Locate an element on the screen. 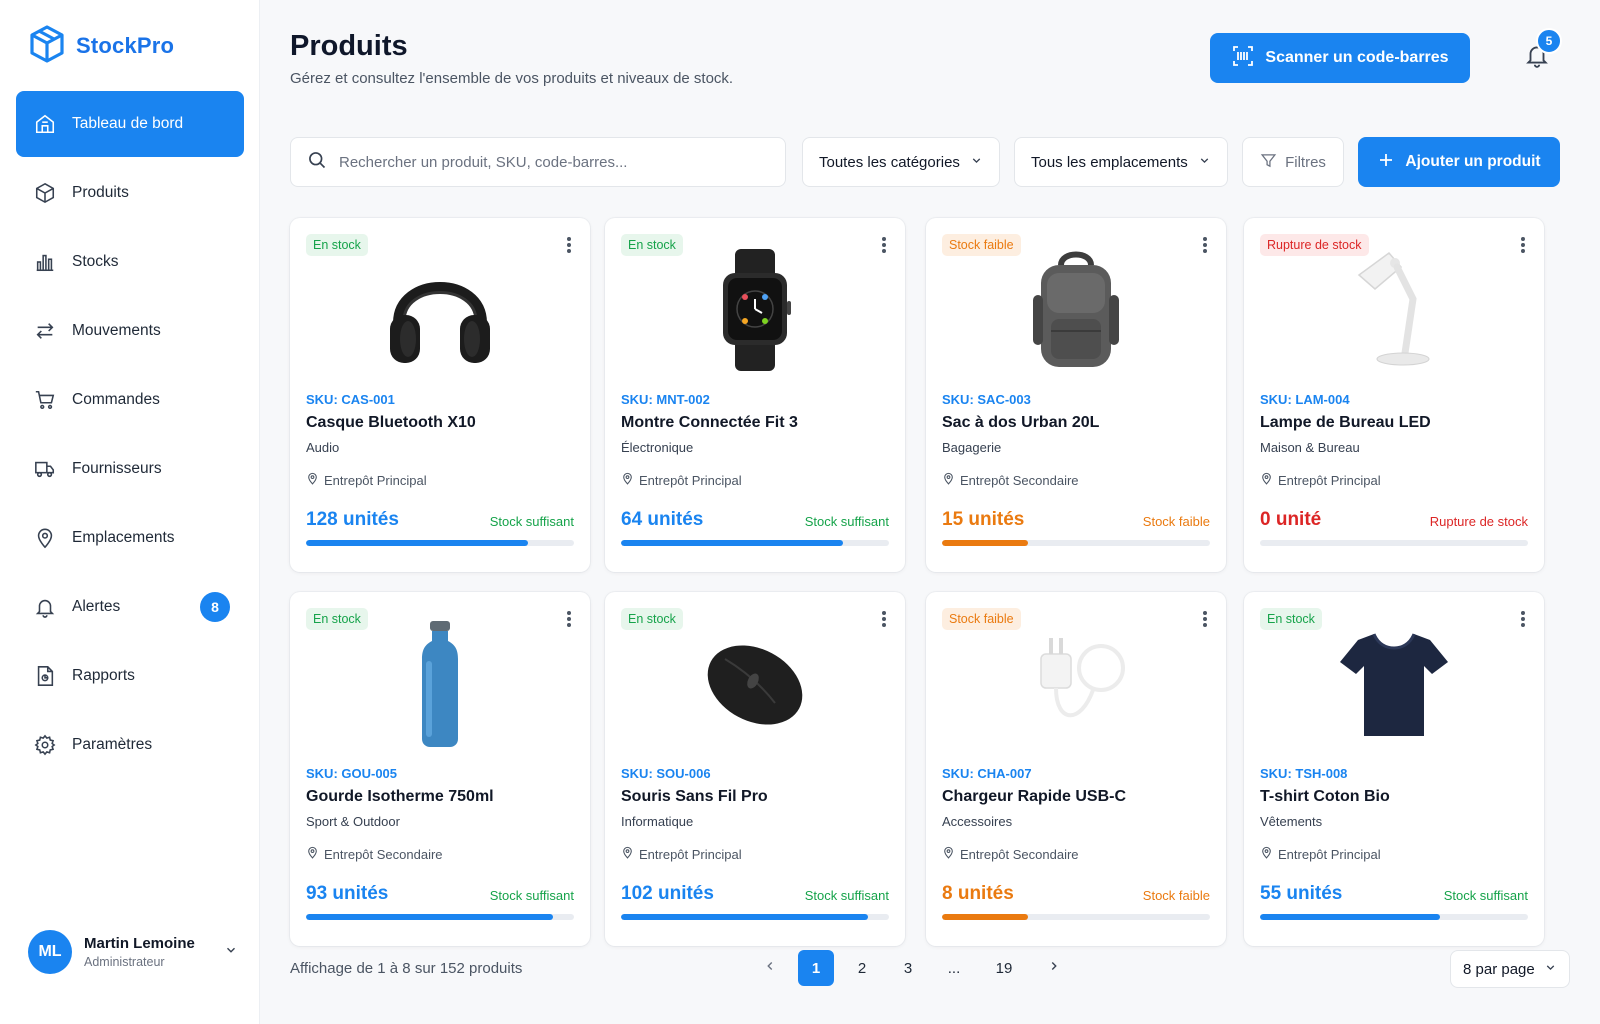  sidebar-item-dashboard: Tableau de bord is located at coordinates (130, 124).